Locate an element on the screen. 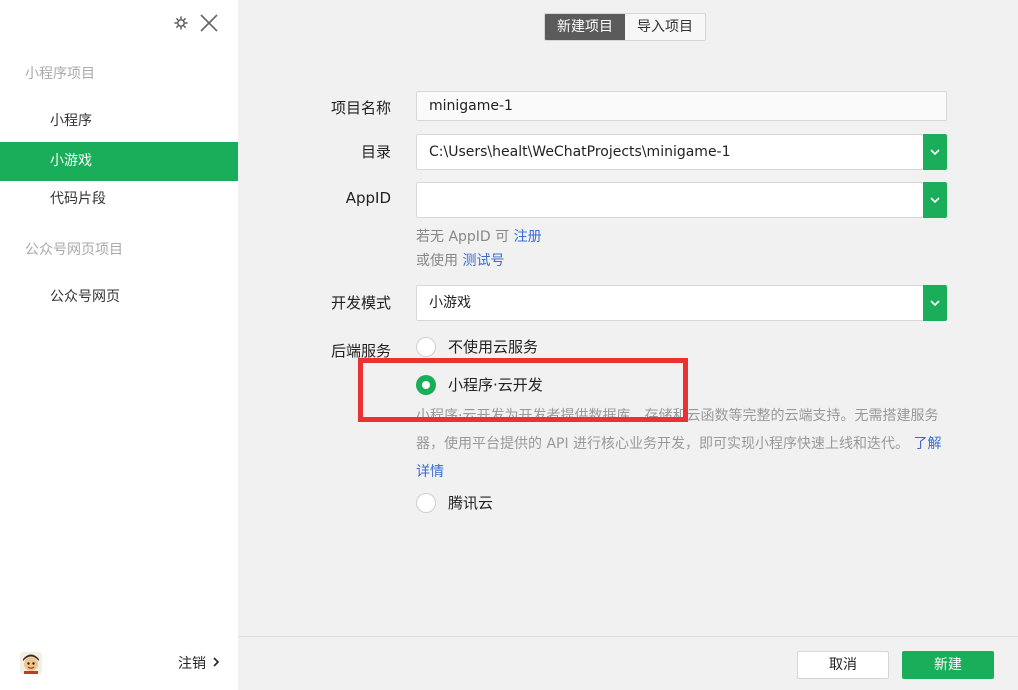 The width and height of the screenshot is (1018, 690). avatar is located at coordinates (31, 663).